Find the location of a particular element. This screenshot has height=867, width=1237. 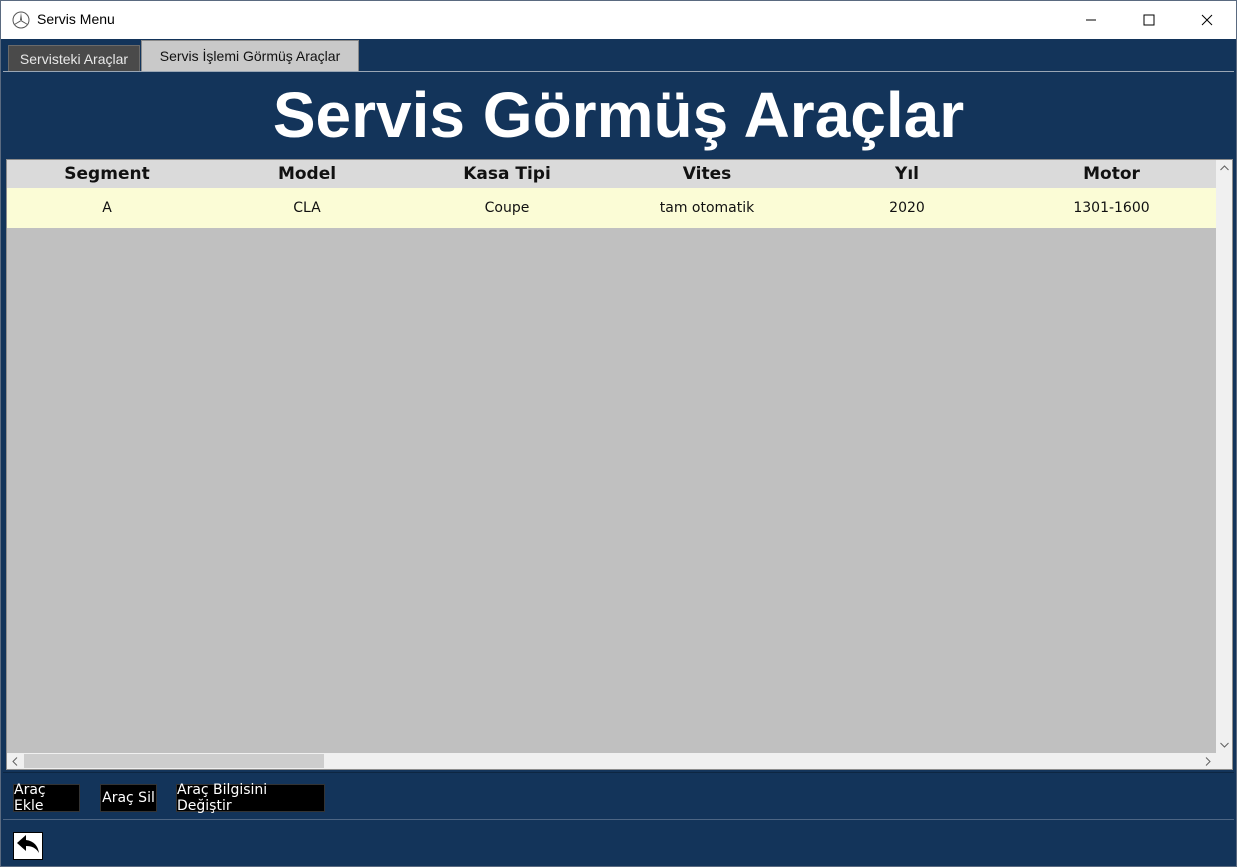

minimize-icon is located at coordinates (1091, 20).